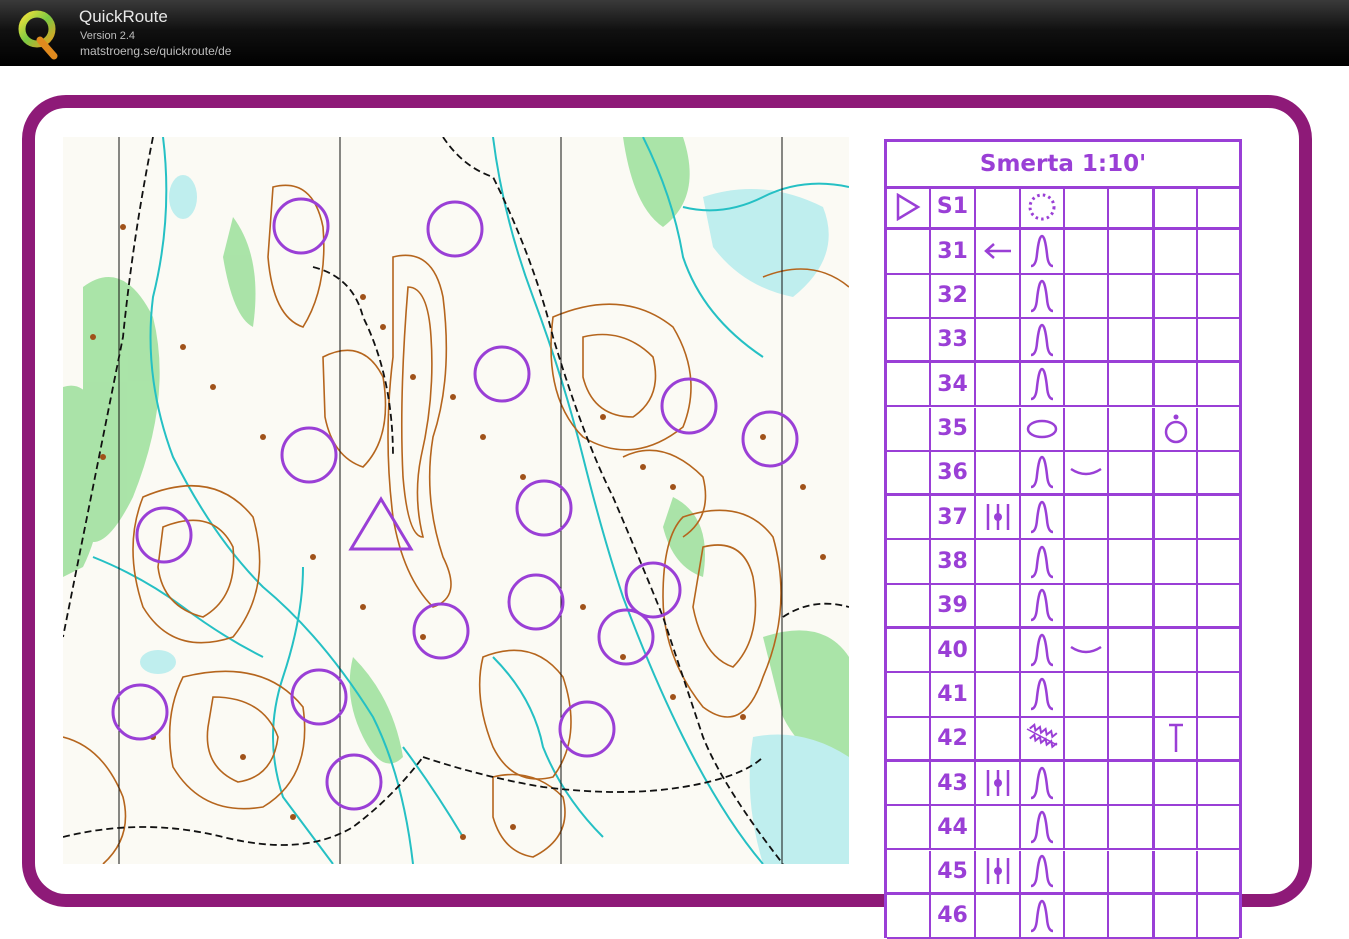 This screenshot has height=939, width=1349. Describe the element at coordinates (951, 339) in the screenshot. I see `control-code: 33` at that location.